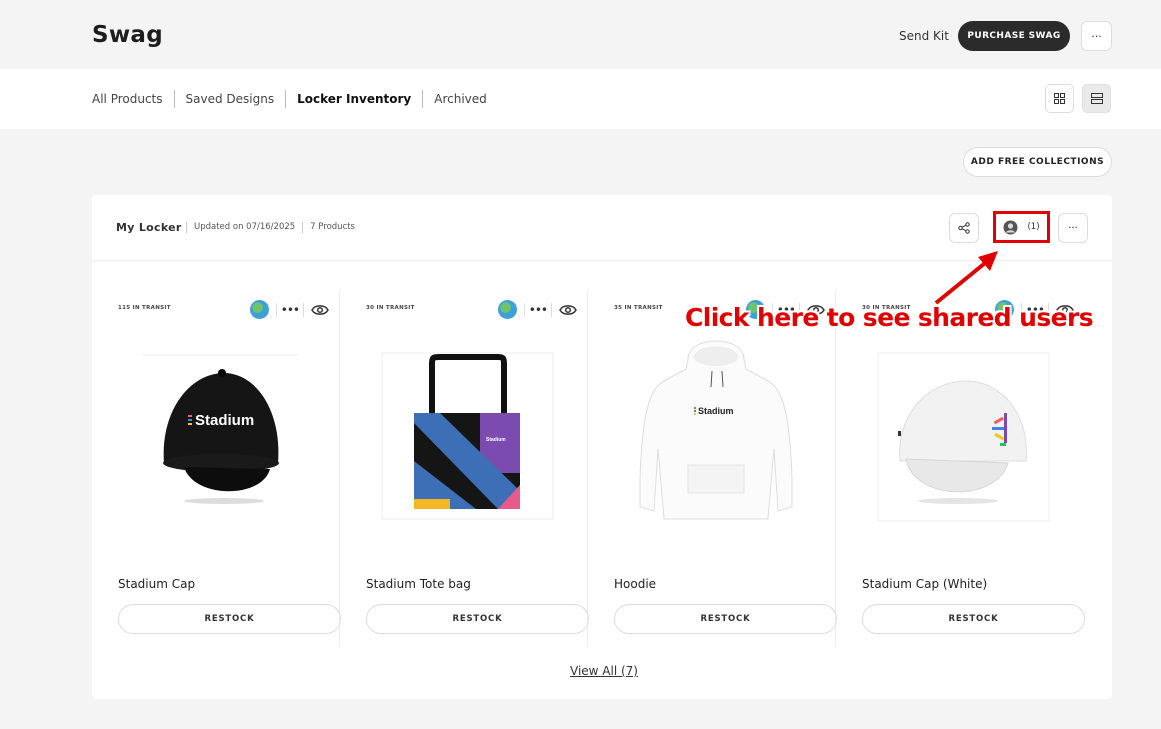 The width and height of the screenshot is (1161, 729). I want to click on locker-more-button: ···, so click(1073, 228).